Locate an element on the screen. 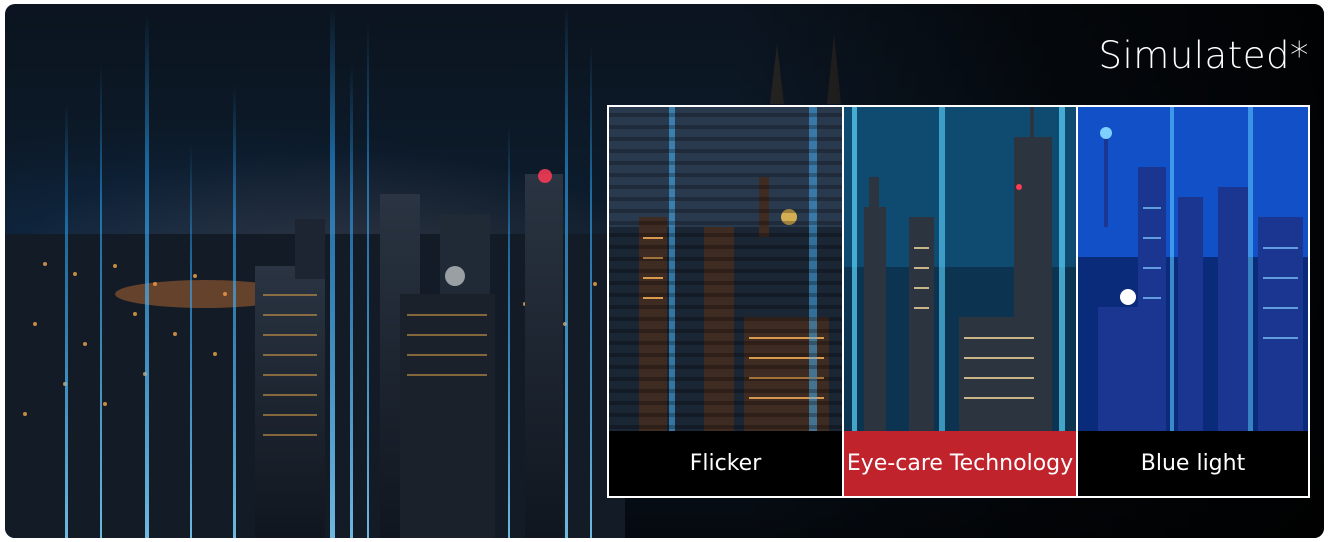  flicker-panel: Flicker is located at coordinates (725, 301).